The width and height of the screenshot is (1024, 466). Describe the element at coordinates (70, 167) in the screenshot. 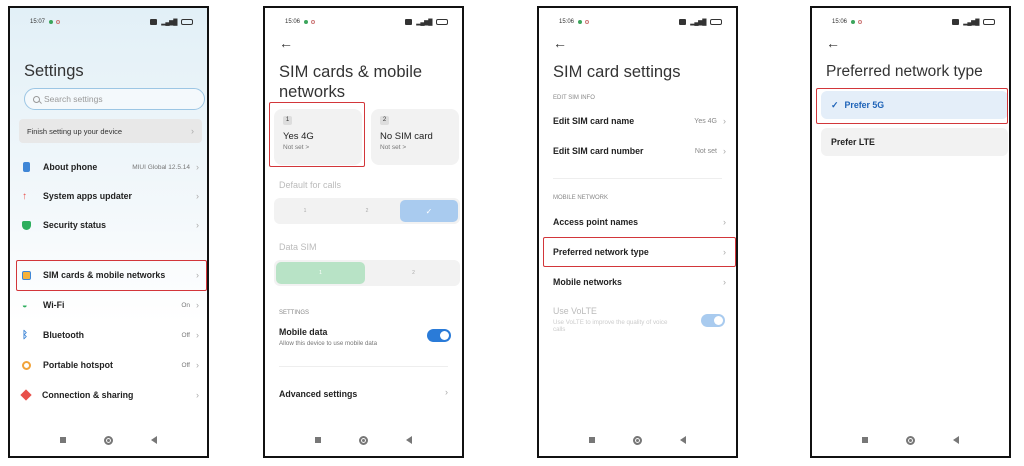

I see `settings-item-label: About phone` at that location.